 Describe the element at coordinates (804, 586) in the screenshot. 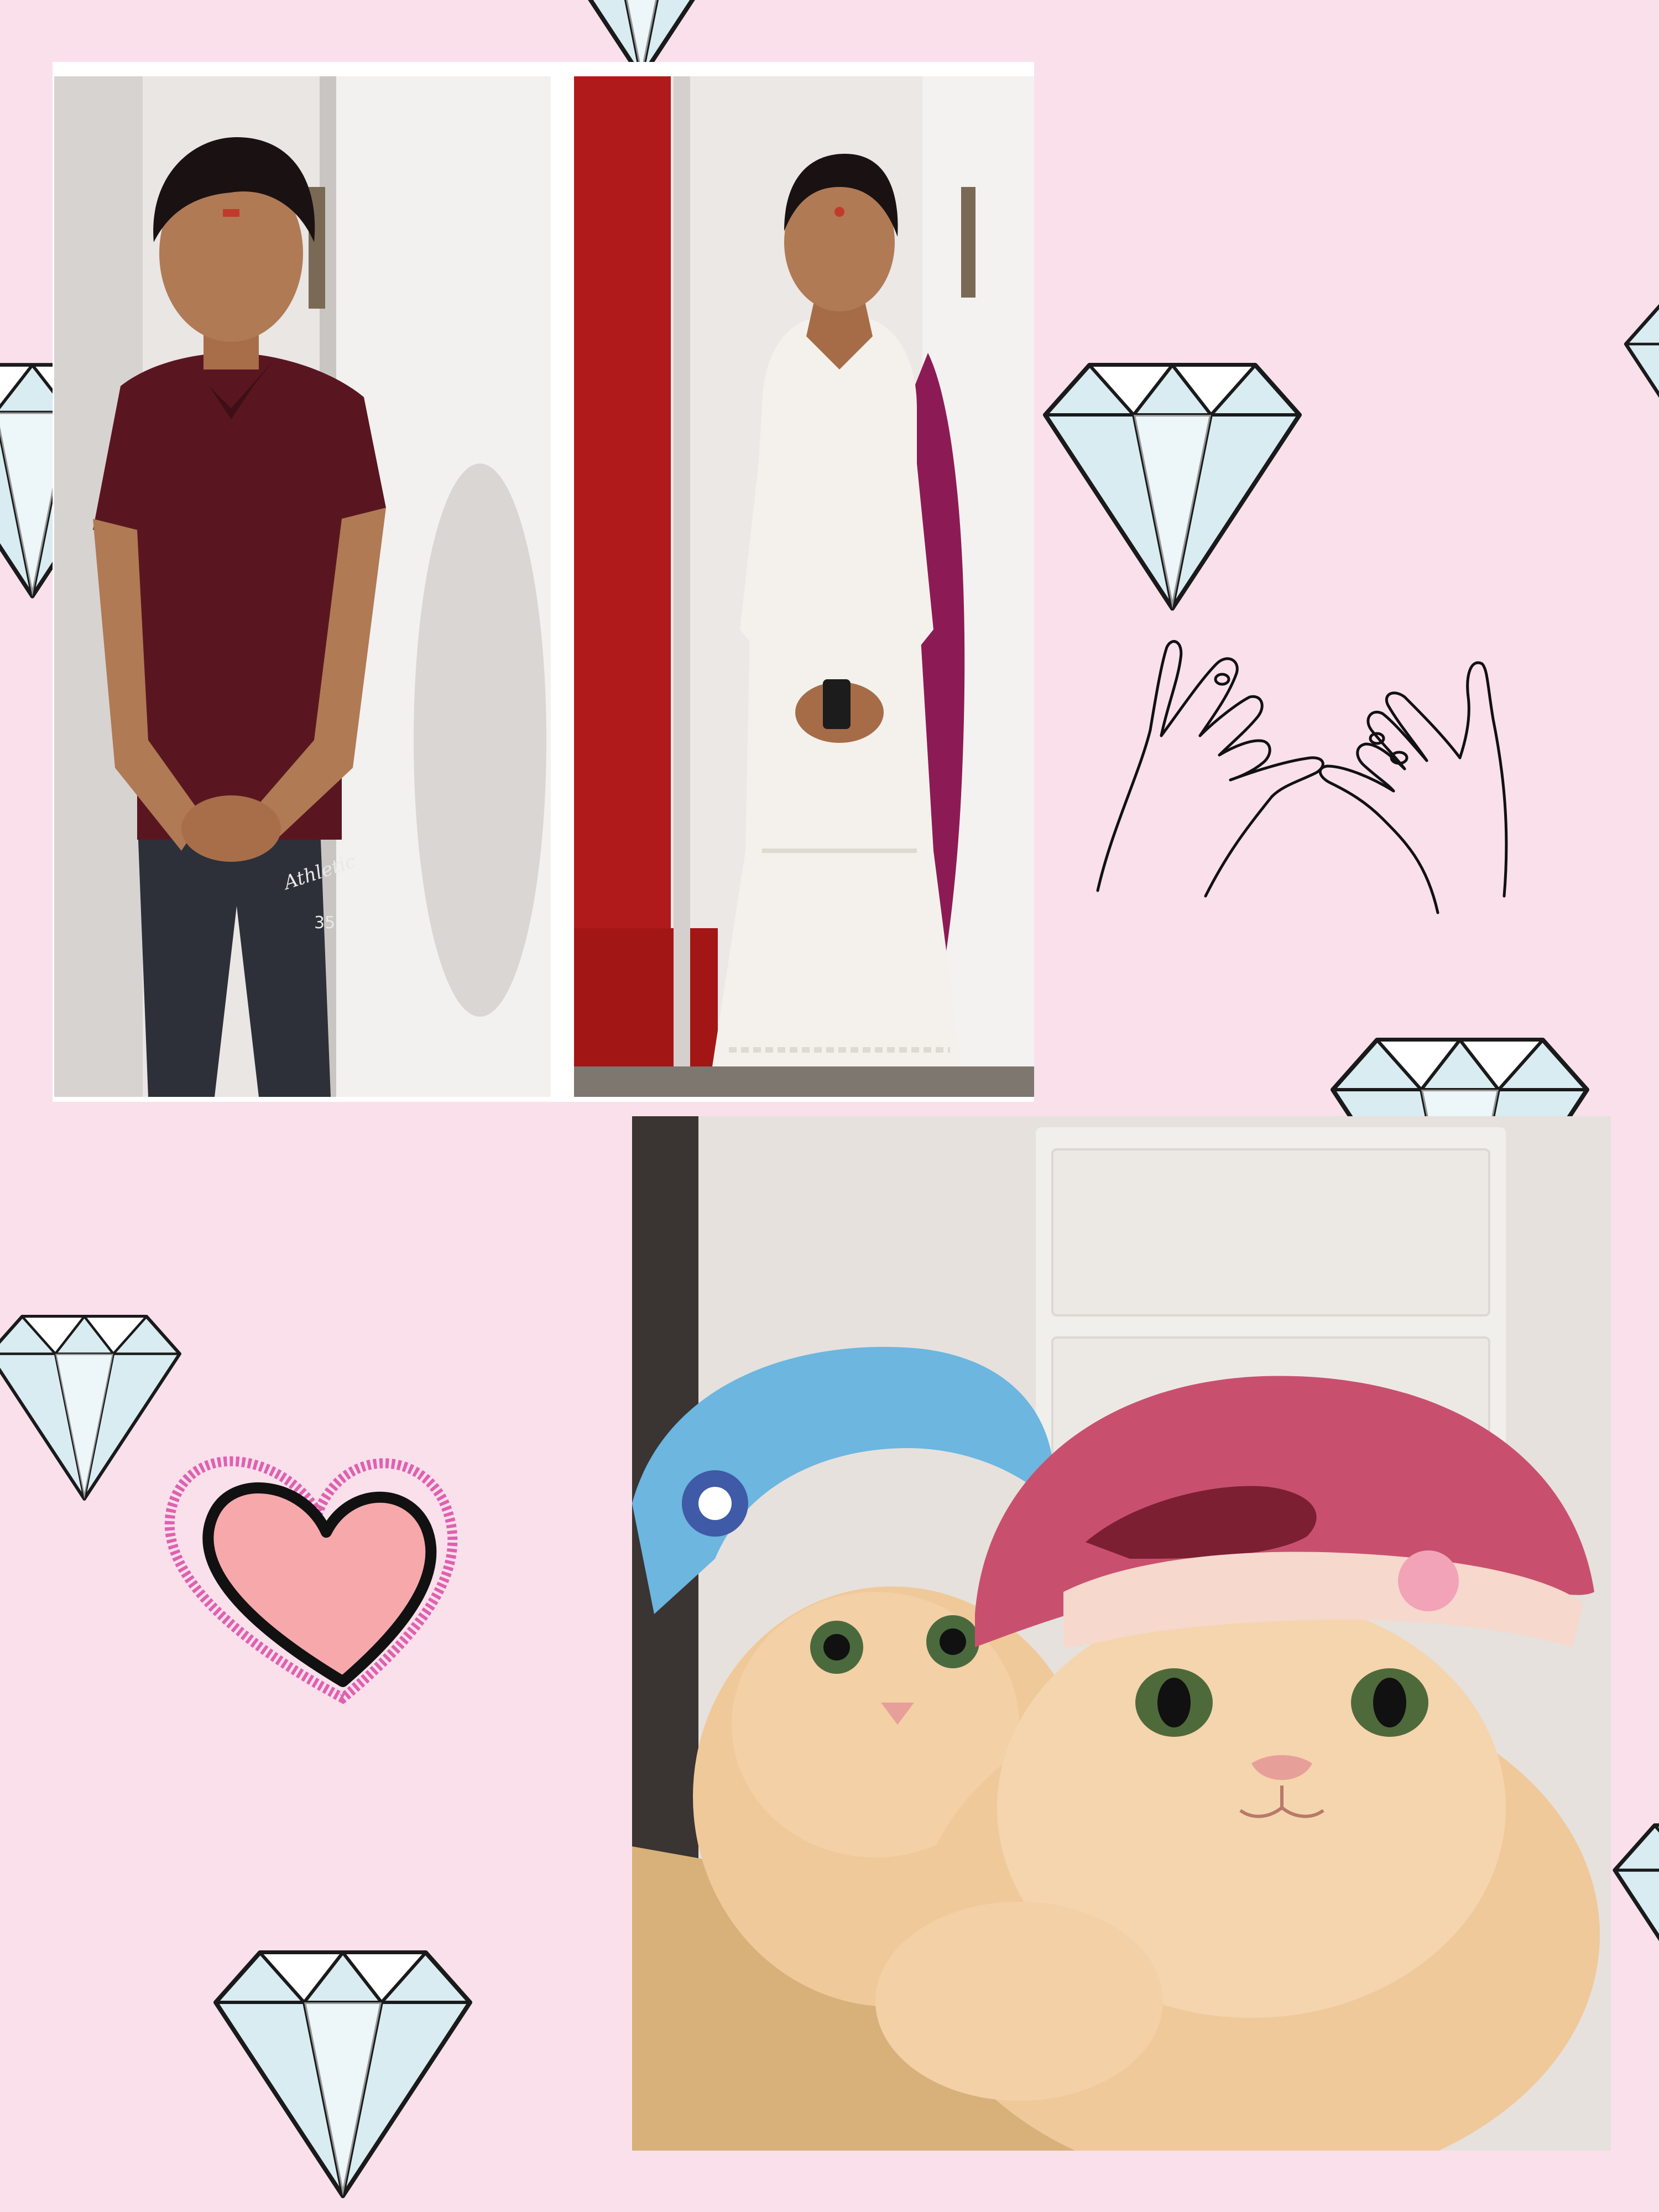

I see `photo-woman-in-white-kurta` at that location.